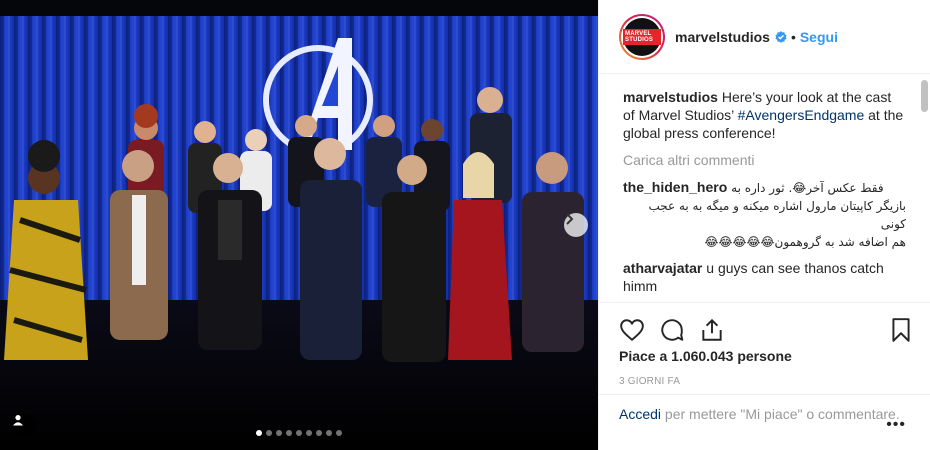  What do you see at coordinates (18, 420) in the screenshot?
I see `user-icon` at bounding box center [18, 420].